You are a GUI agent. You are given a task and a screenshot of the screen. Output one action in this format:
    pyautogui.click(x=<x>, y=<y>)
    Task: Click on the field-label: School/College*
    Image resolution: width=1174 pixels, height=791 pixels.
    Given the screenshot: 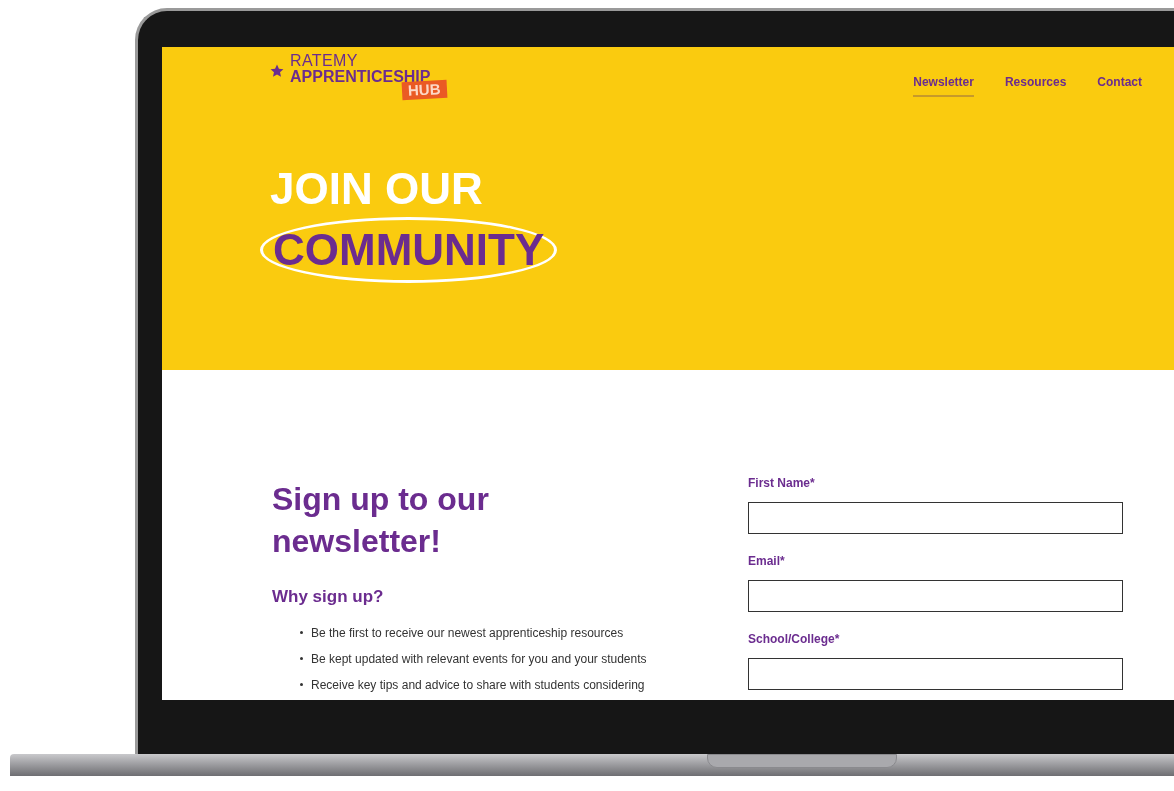 What is the action you would take?
    pyautogui.click(x=794, y=639)
    